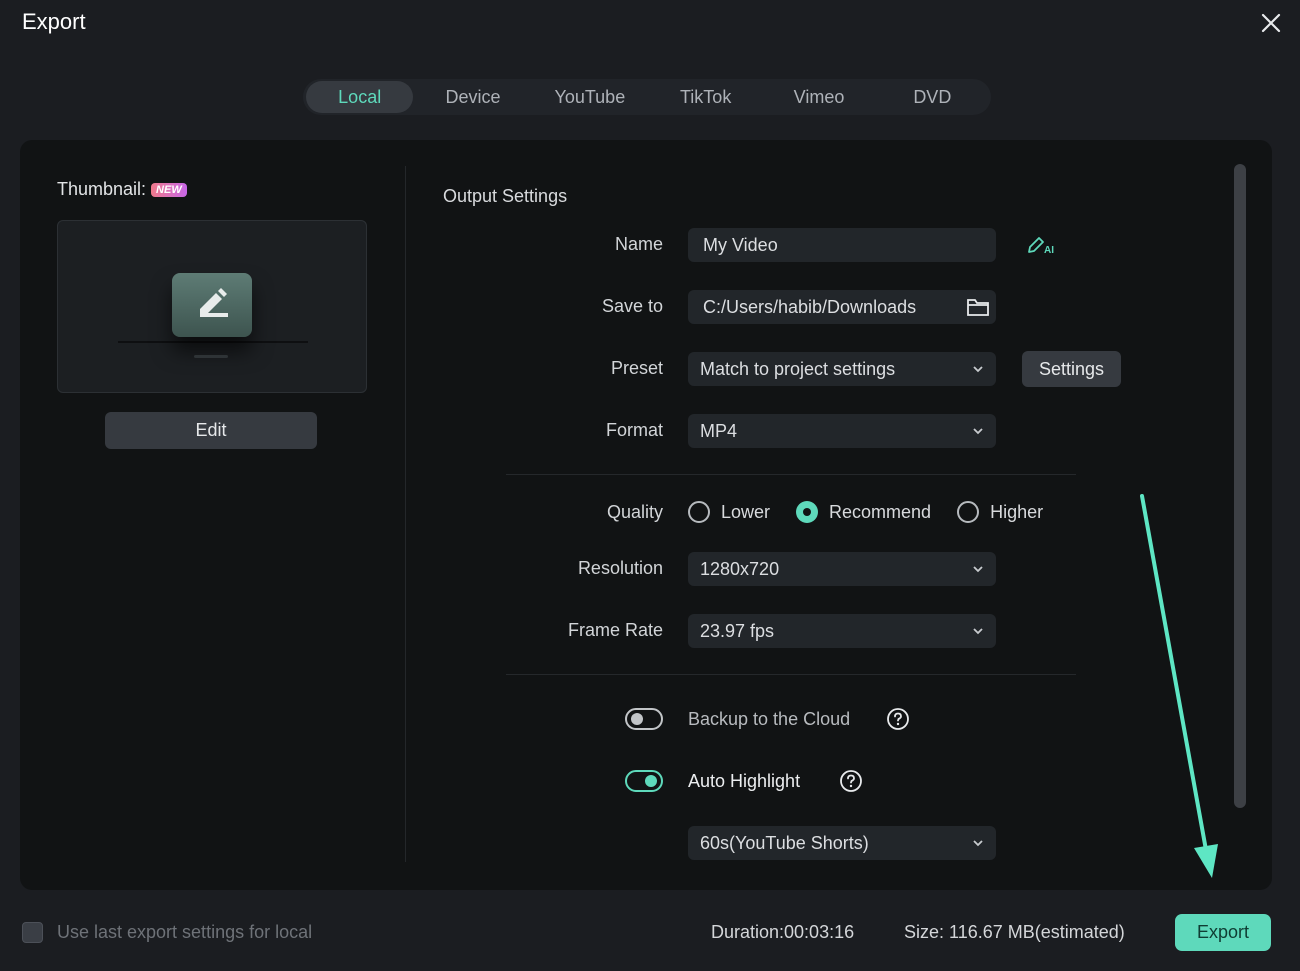 The image size is (1300, 971). I want to click on tab-youtube: YouTube, so click(590, 97).